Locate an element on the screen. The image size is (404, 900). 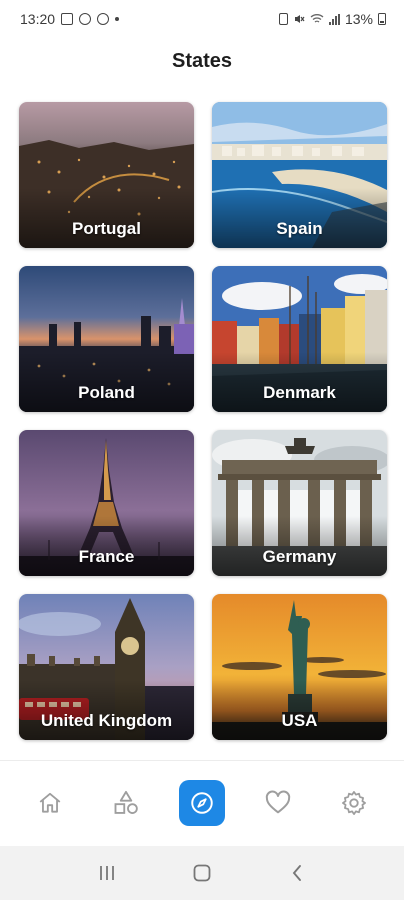
favorites-icon is located at coordinates (278, 801).